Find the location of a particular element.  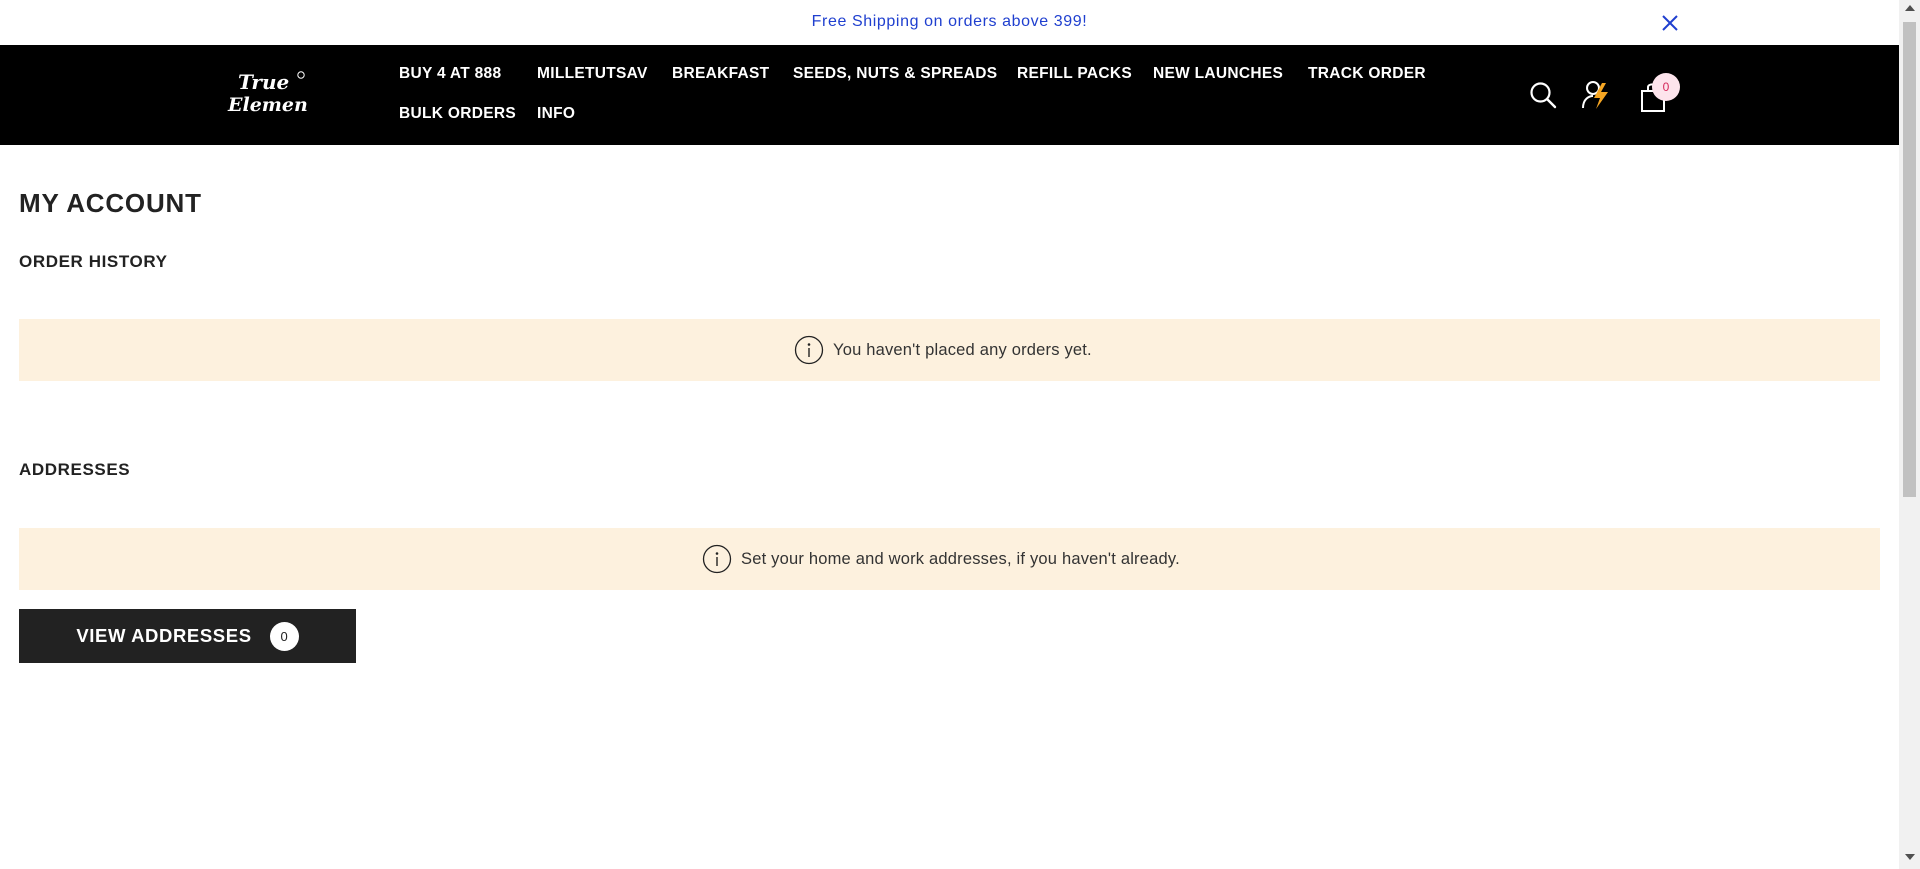

cart-count-badge: 0 is located at coordinates (1666, 87).